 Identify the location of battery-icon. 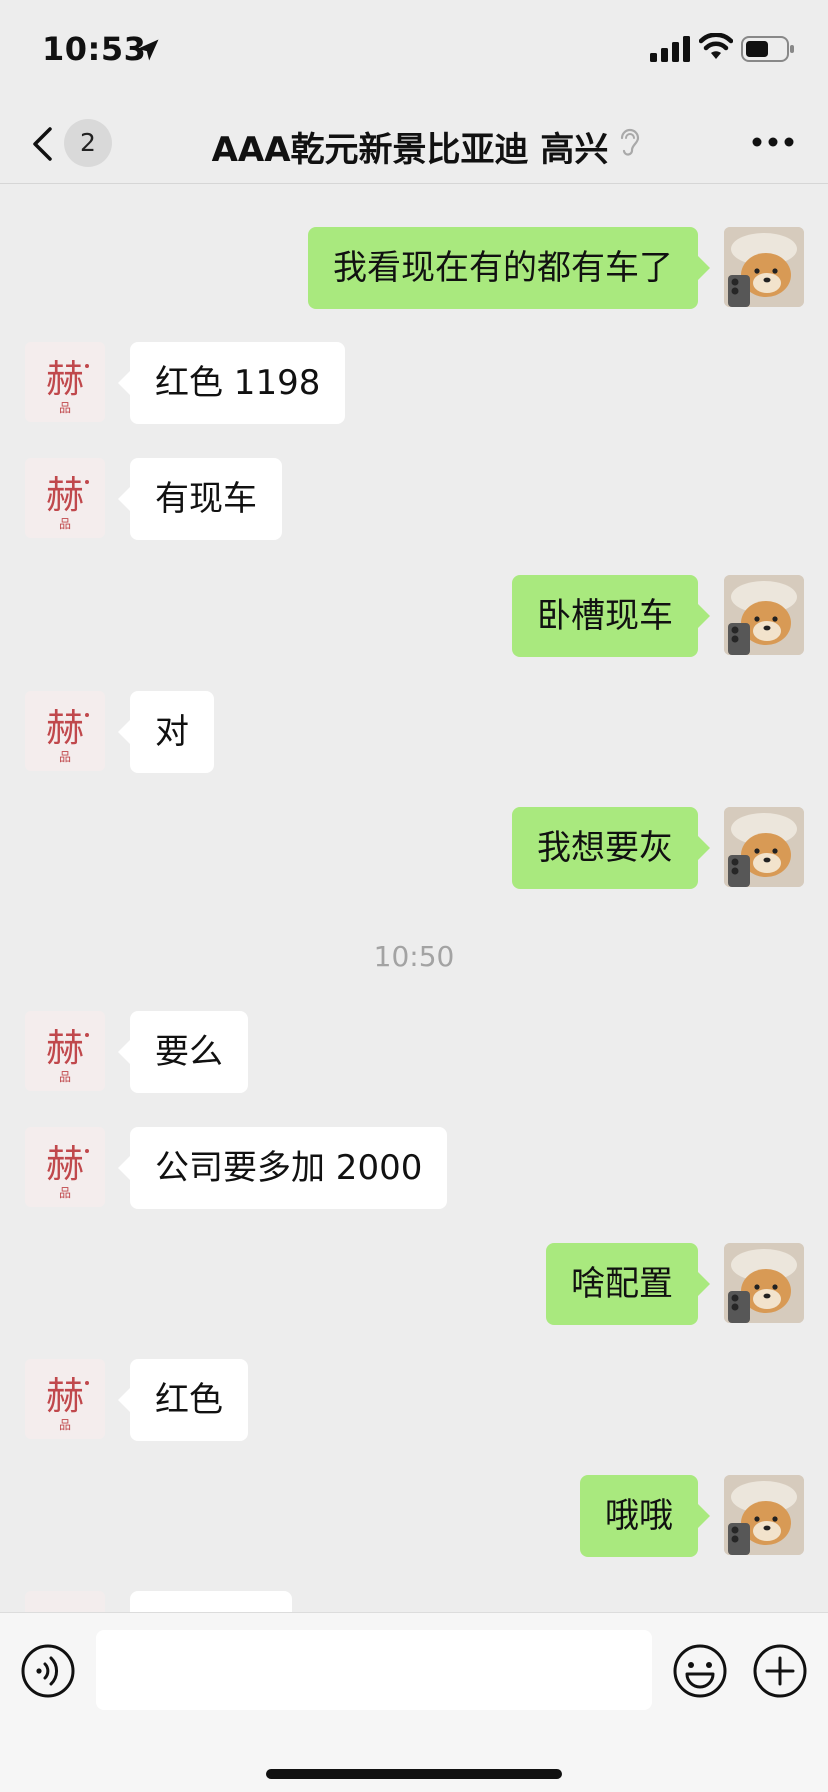
(767, 49).